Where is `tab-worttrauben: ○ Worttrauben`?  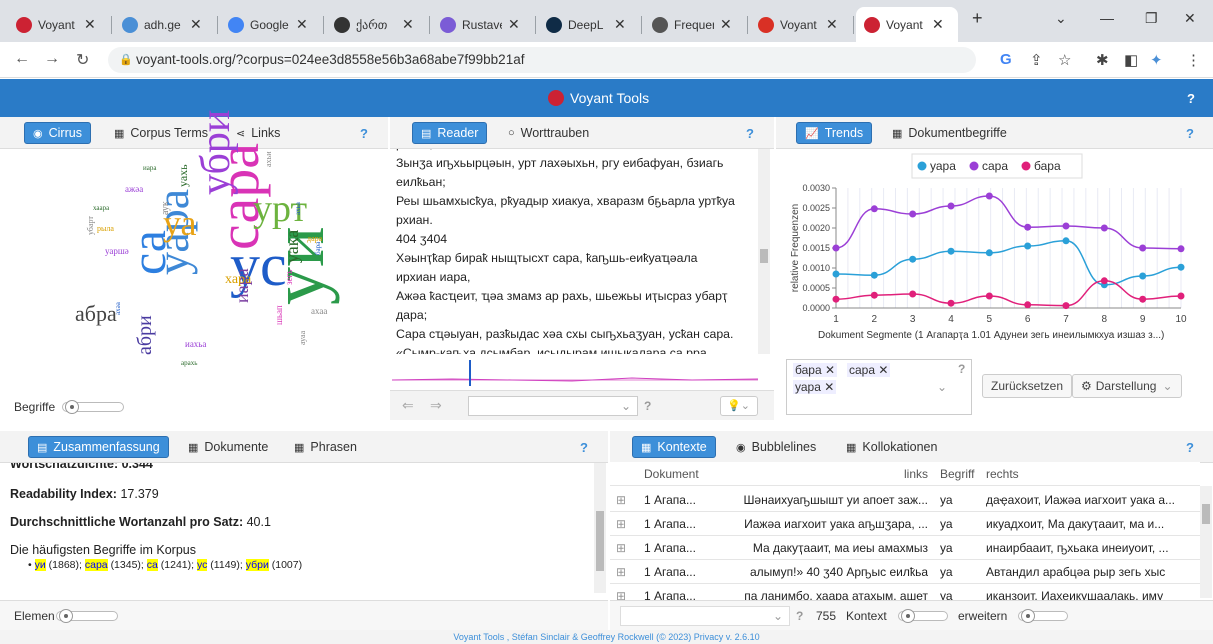 tab-worttrauben: ○ Worttrauben is located at coordinates (548, 133).